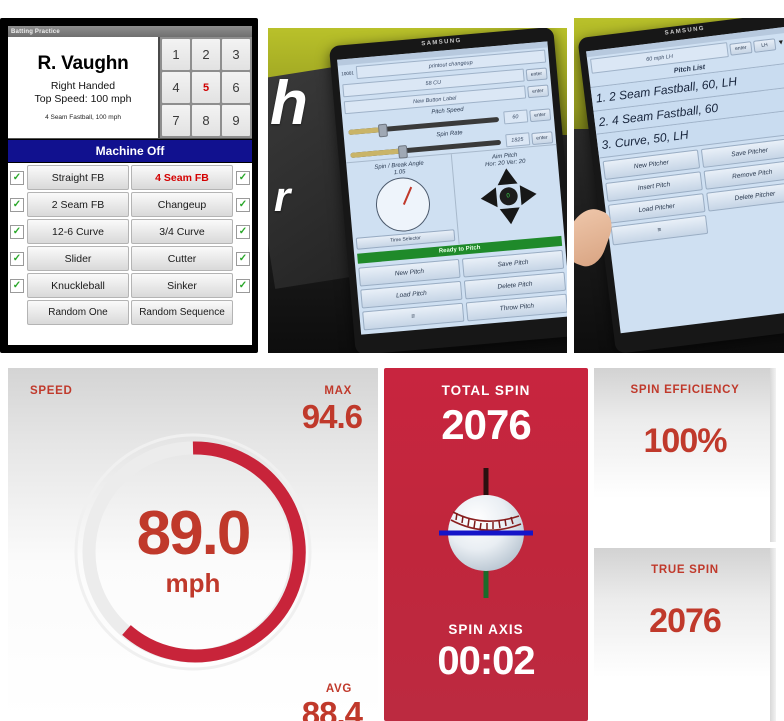 This screenshot has width=784, height=721. What do you see at coordinates (685, 620) in the screenshot?
I see `true-spin-value: 2076` at bounding box center [685, 620].